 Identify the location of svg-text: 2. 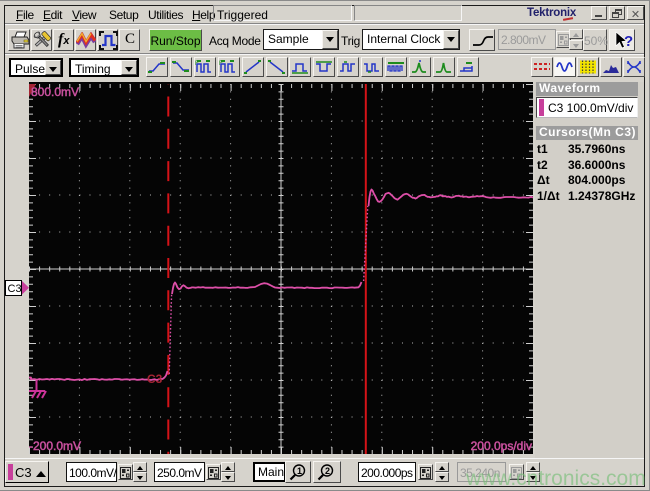
(327, 471).